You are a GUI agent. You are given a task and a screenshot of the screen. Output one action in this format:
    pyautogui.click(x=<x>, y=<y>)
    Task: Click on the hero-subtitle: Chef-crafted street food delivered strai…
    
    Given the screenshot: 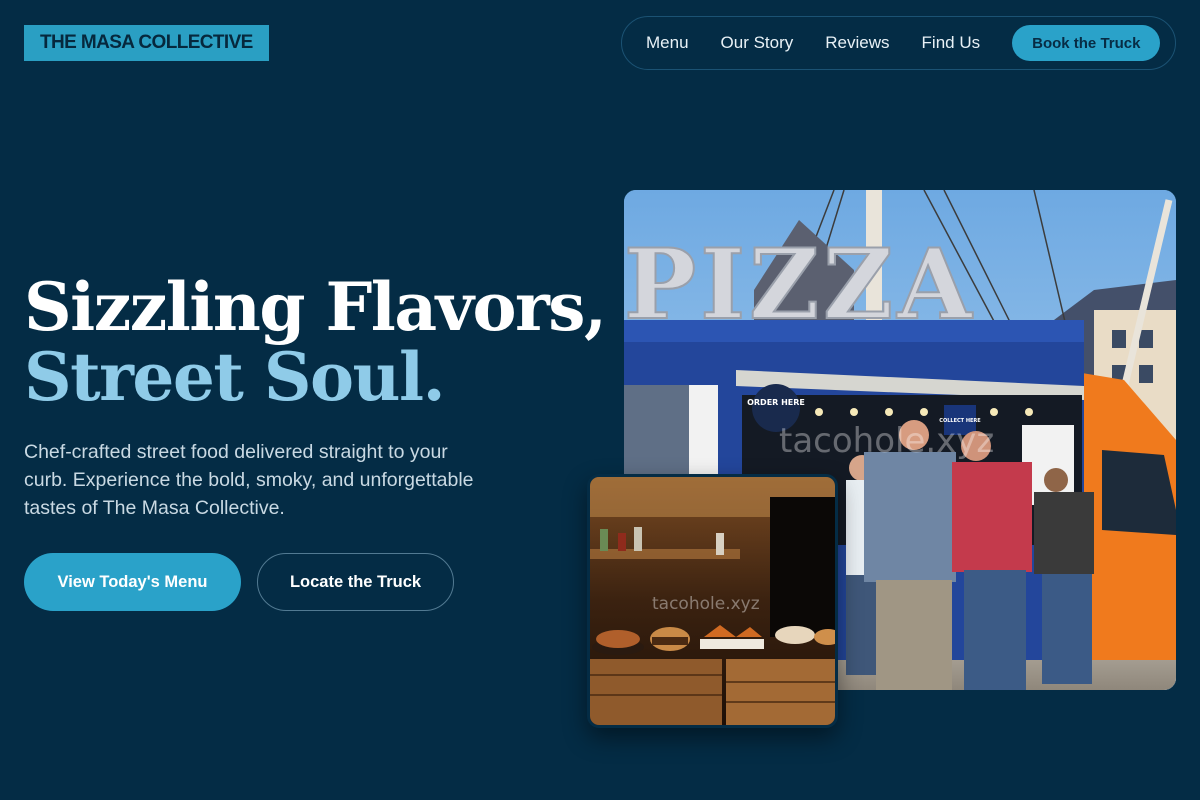 What is the action you would take?
    pyautogui.click(x=249, y=480)
    